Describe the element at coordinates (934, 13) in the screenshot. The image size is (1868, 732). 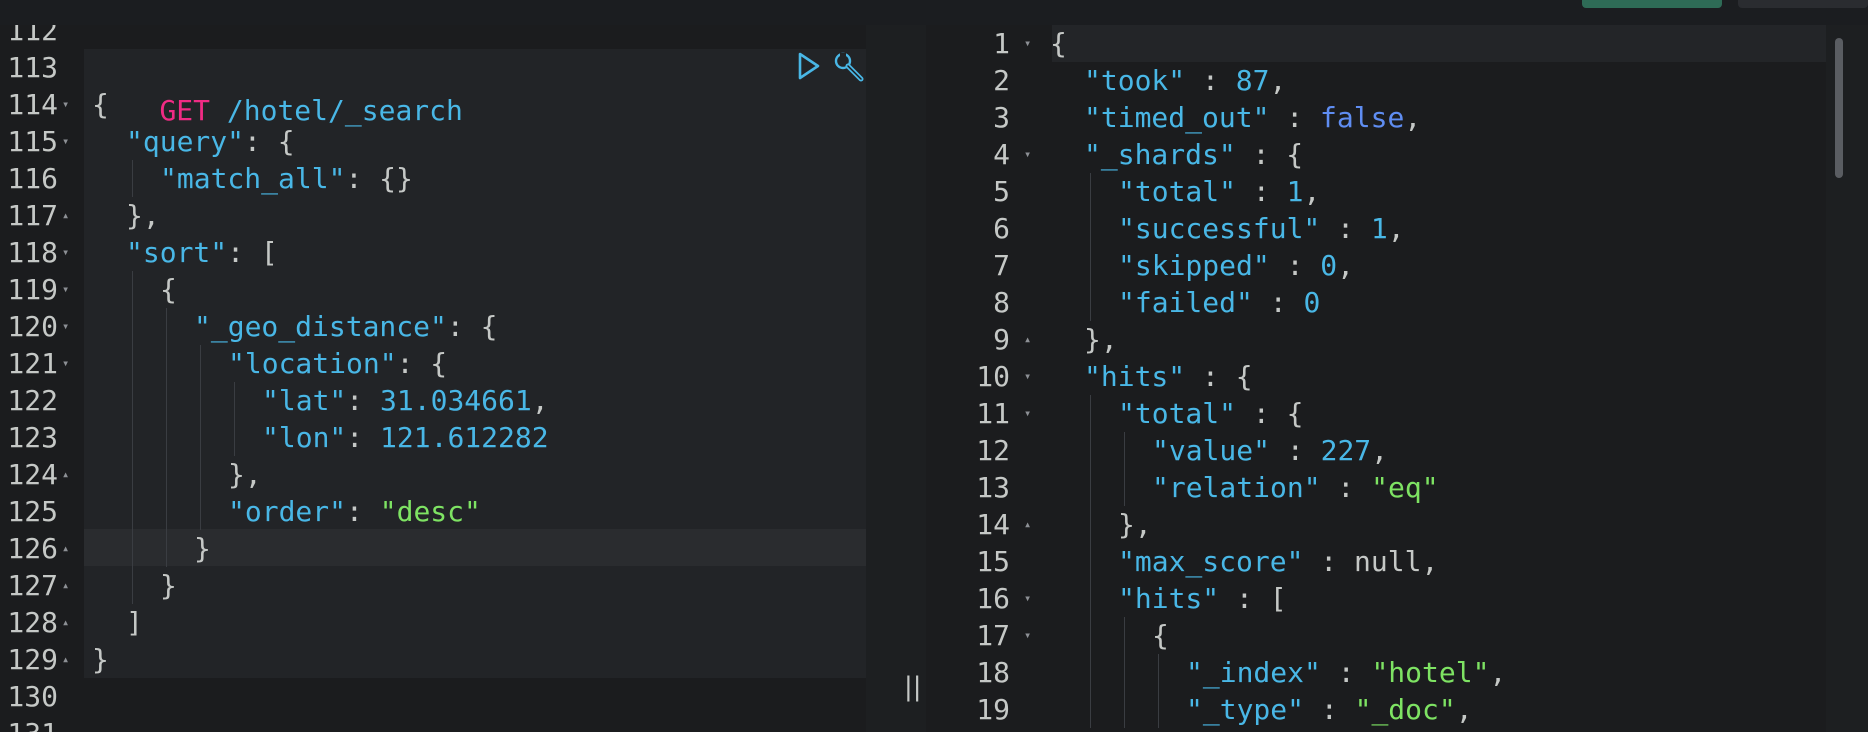
I see `top-toolbar` at that location.